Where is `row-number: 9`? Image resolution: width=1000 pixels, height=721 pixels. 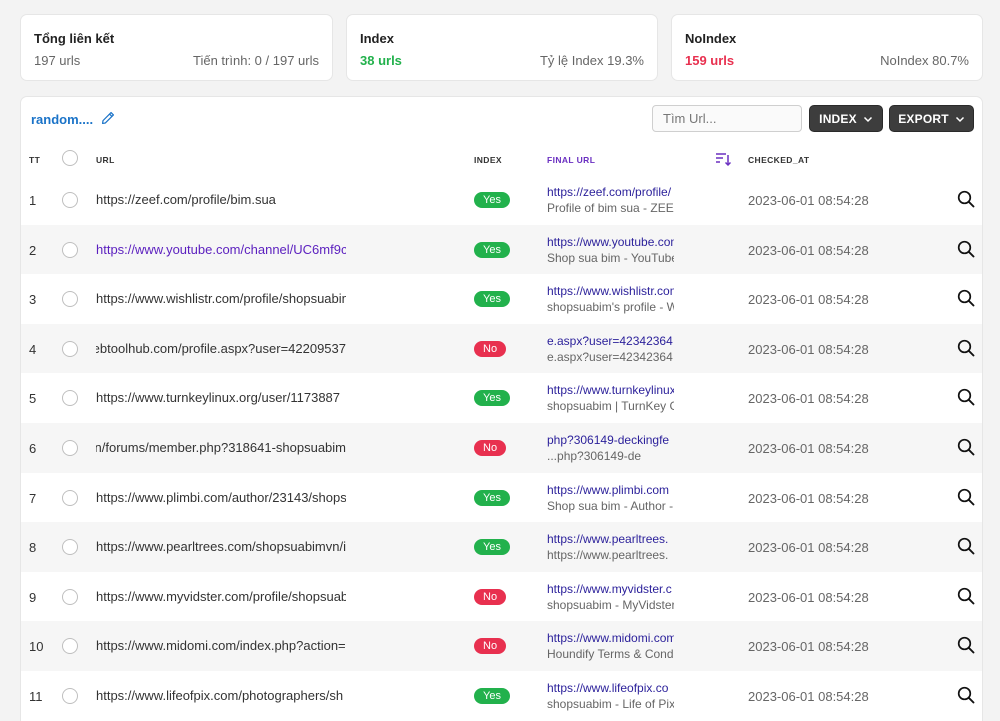 row-number: 9 is located at coordinates (33, 597).